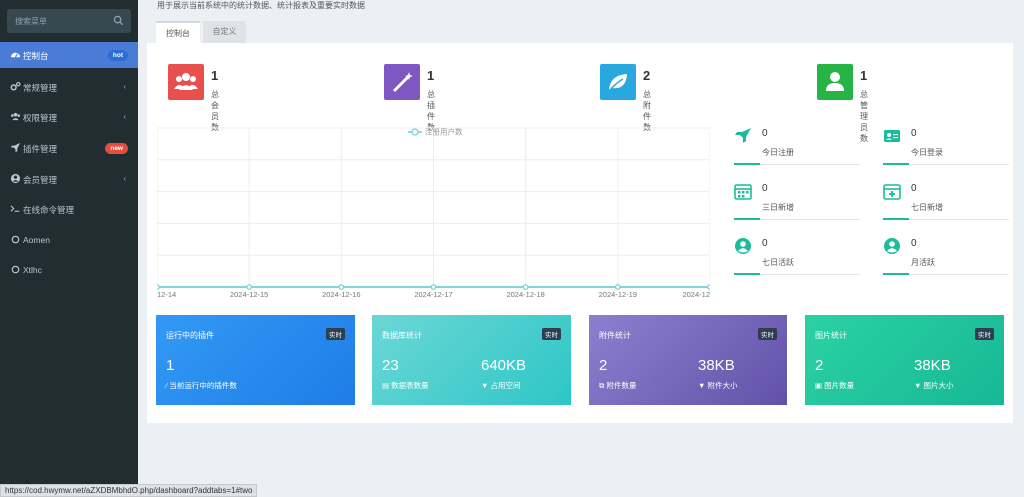  I want to click on card-sub-secondary: ▼ 附件大小, so click(718, 385).